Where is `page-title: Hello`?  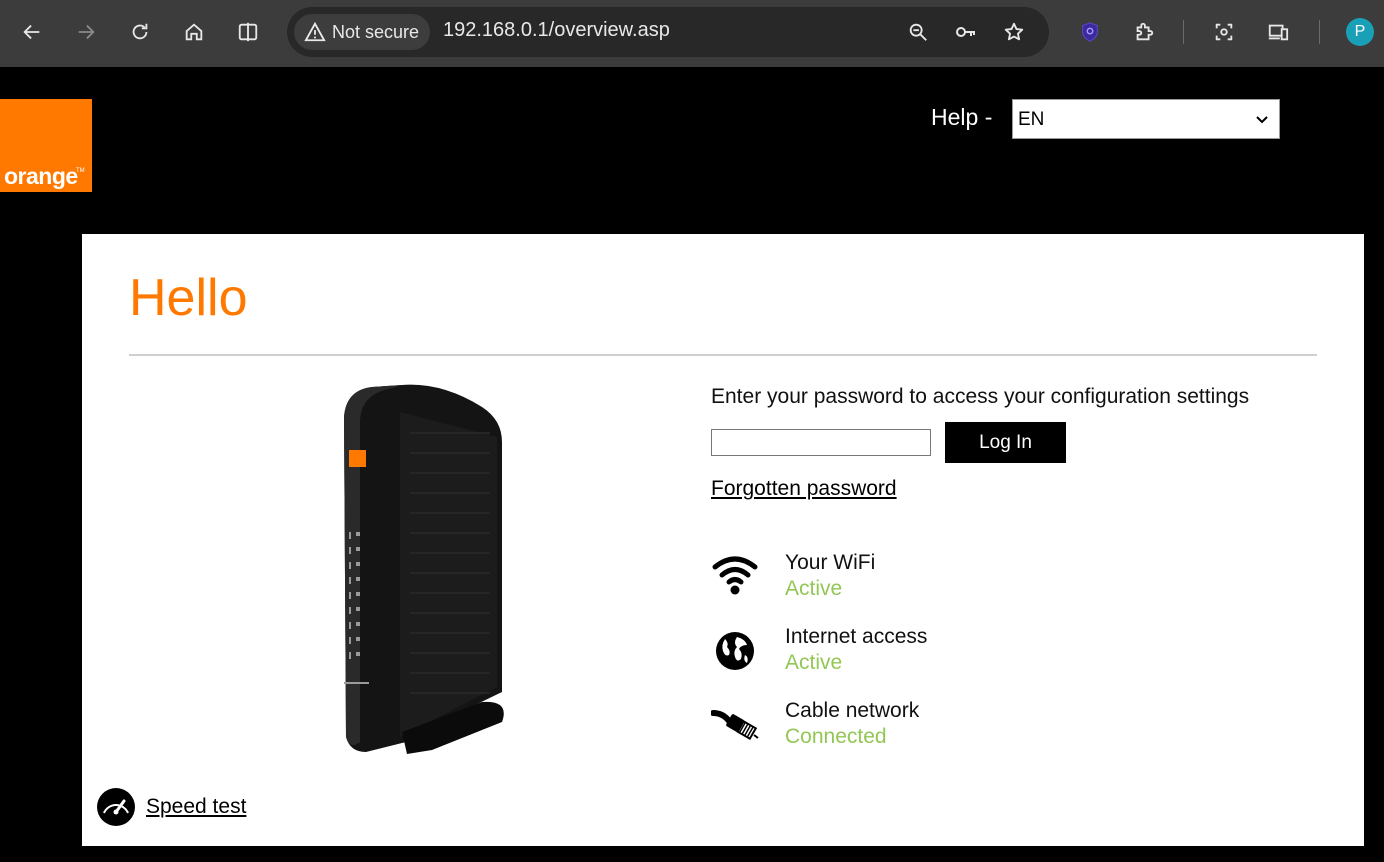 page-title: Hello is located at coordinates (188, 298).